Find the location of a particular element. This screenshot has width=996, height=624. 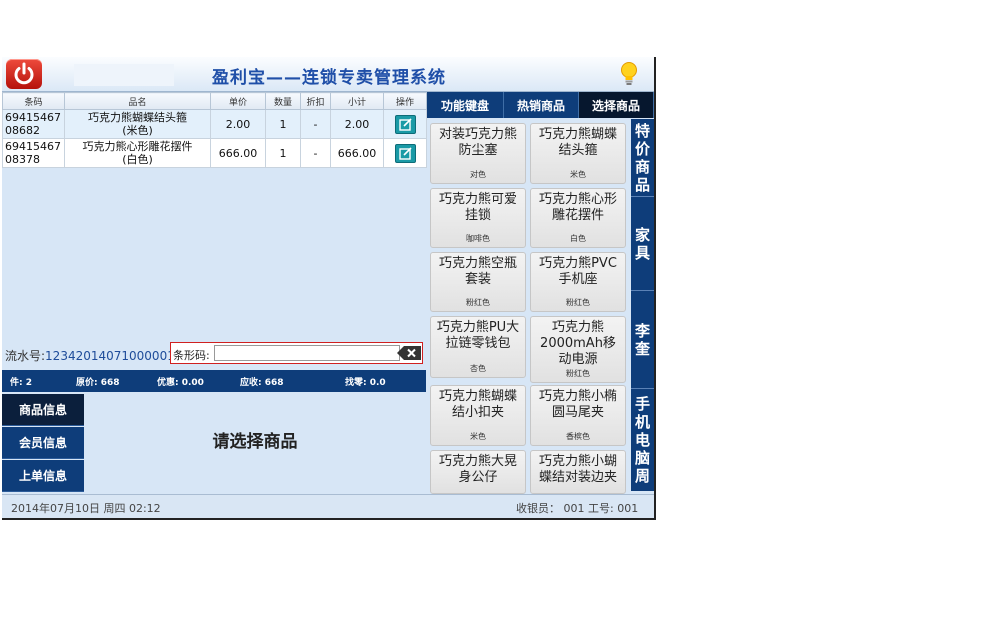

category-phone-computer: 手机电脑周 is located at coordinates (642, 440).